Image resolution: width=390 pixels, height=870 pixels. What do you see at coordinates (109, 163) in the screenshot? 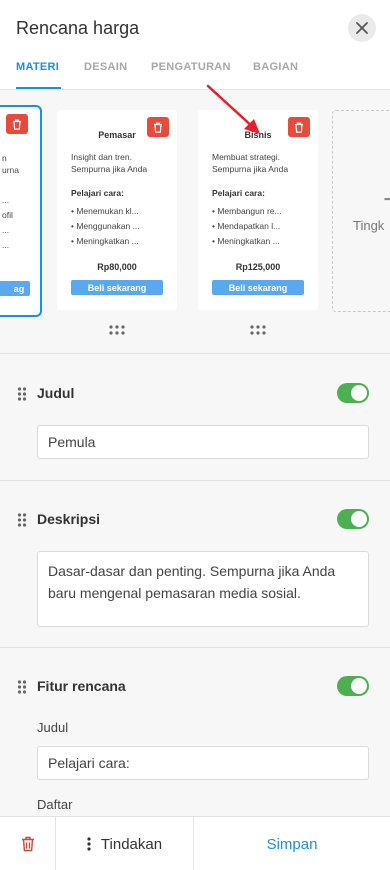
I see `plan-description: Insight dan tren. Sempurna jika Anda` at bounding box center [109, 163].